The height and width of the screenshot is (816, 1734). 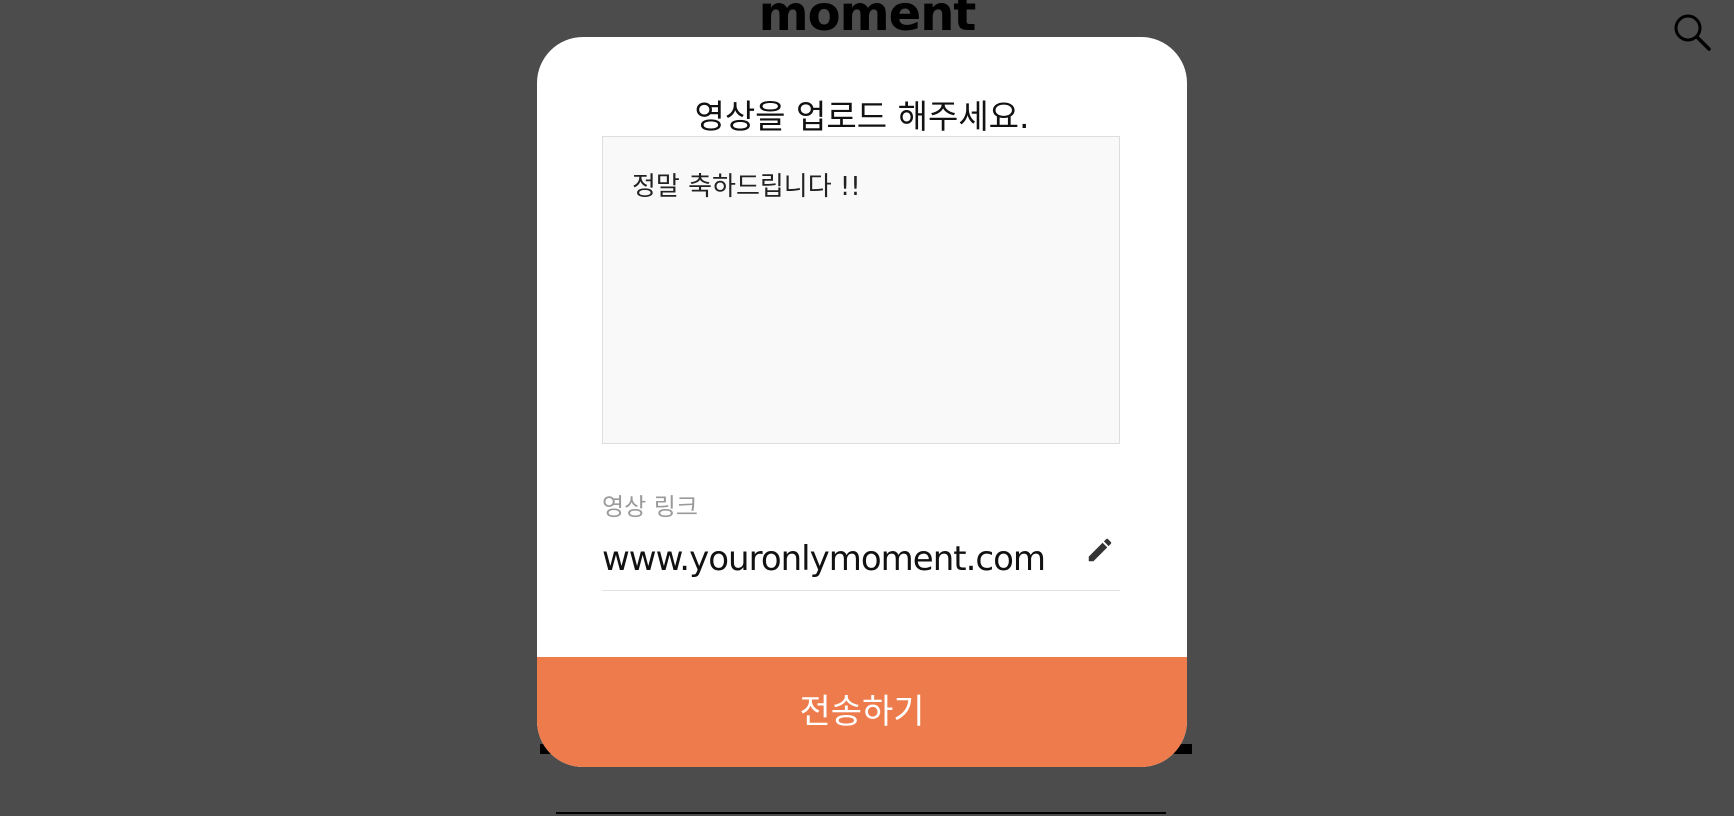 I want to click on modal-title: 영상을 업로드 해주세요., so click(x=862, y=116).